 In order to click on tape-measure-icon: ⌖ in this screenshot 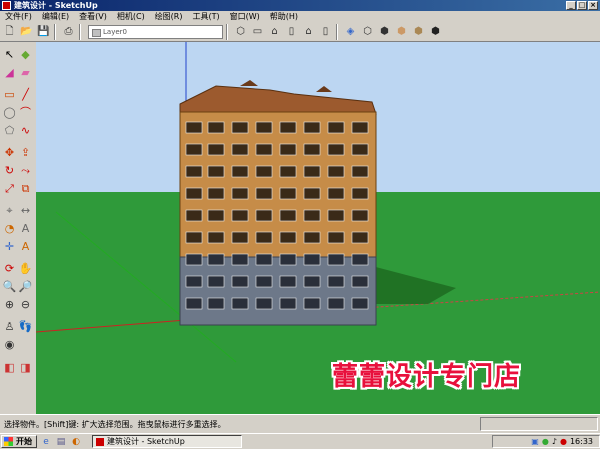, I will do `click(9, 210)`.